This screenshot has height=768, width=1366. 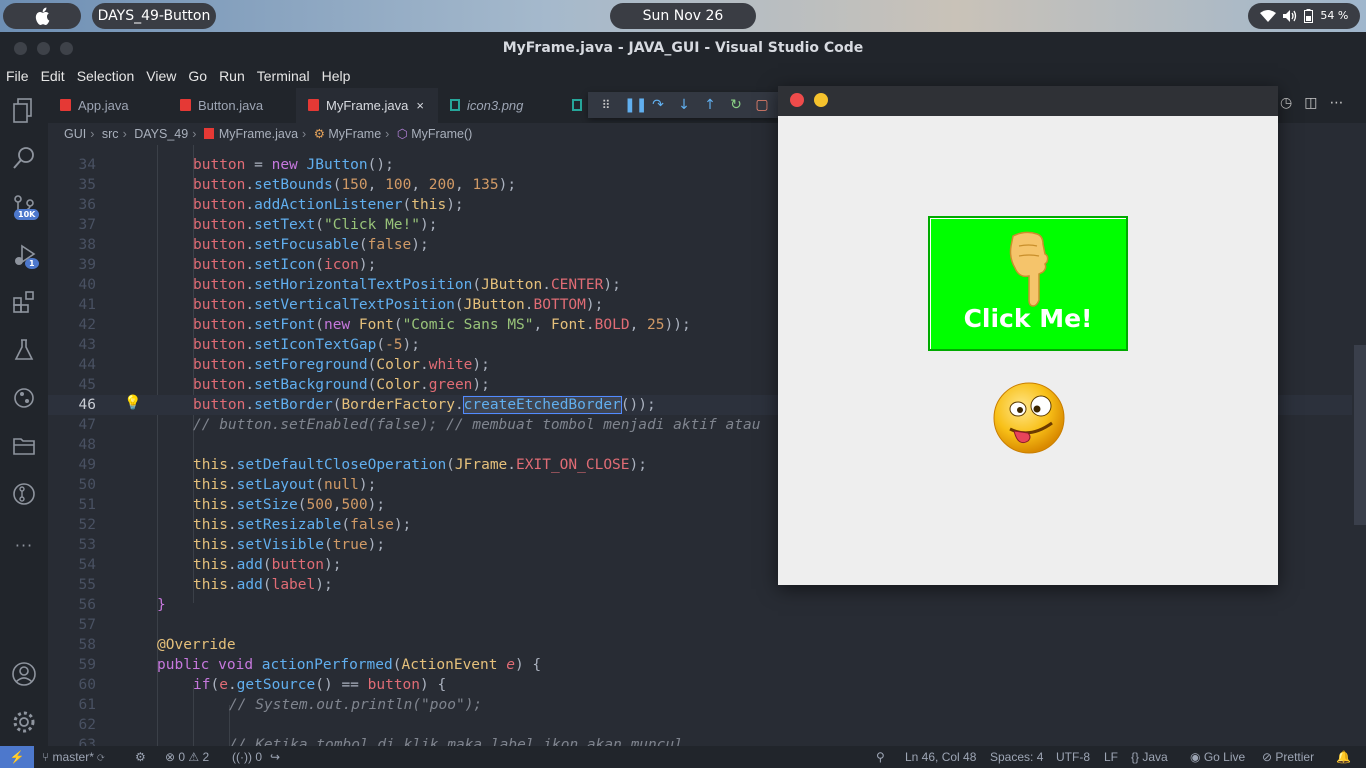 I want to click on menu-edit: Edit, so click(x=53, y=76).